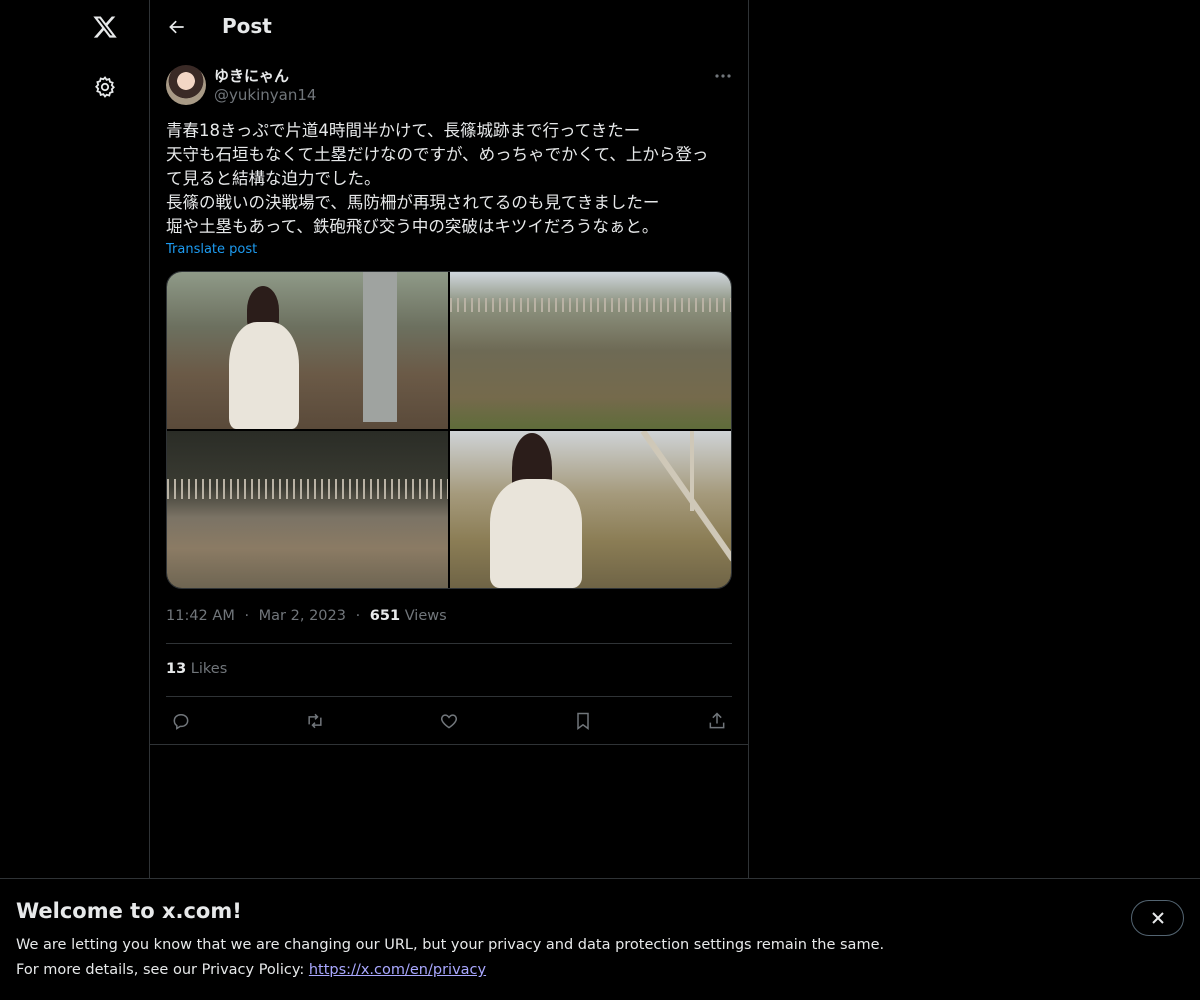  I want to click on arrow-left-icon, so click(176, 27).